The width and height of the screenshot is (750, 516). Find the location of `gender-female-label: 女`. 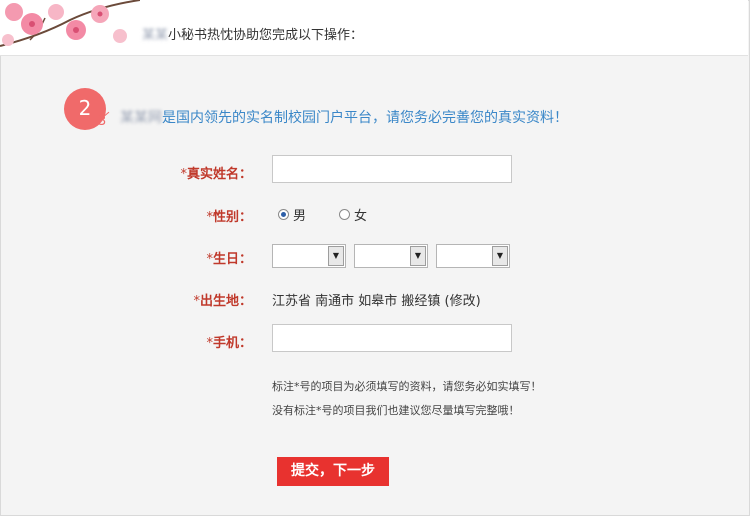

gender-female-label: 女 is located at coordinates (361, 216).